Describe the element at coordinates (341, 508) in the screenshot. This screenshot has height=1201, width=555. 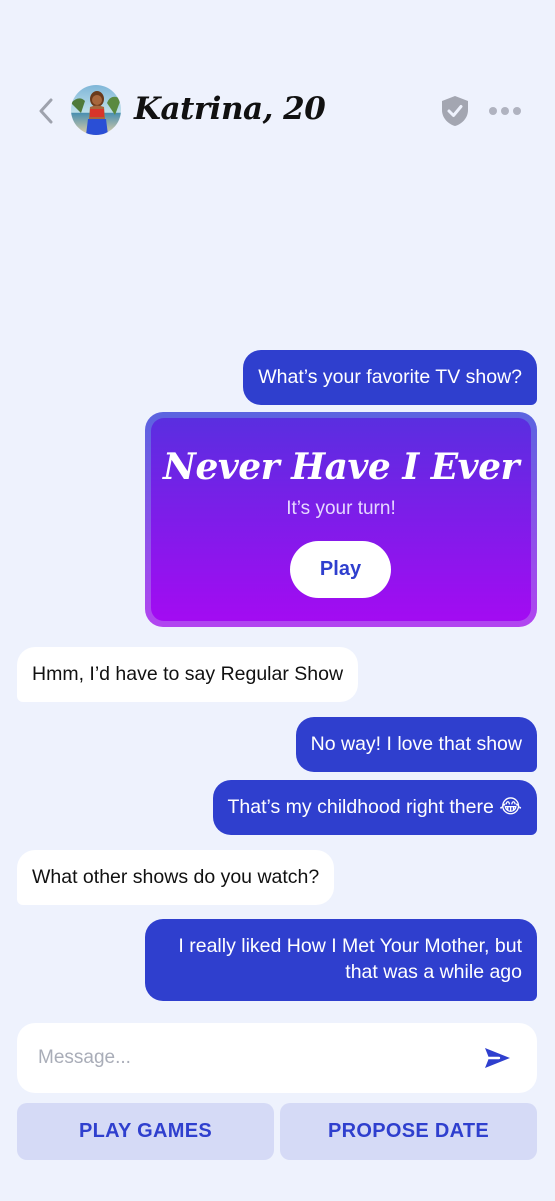
I see `game-subtitle: It’s your turn!` at that location.